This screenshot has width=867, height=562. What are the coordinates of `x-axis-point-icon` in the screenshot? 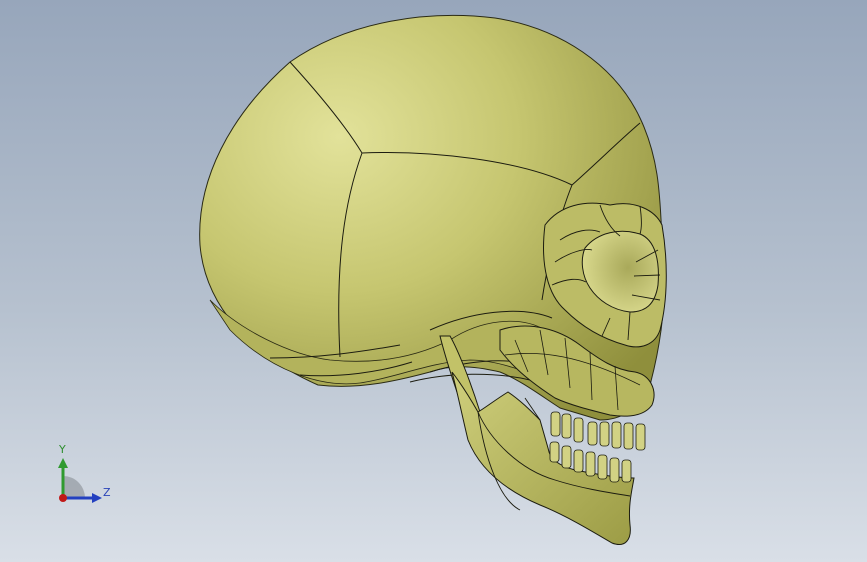 It's located at (63, 498).